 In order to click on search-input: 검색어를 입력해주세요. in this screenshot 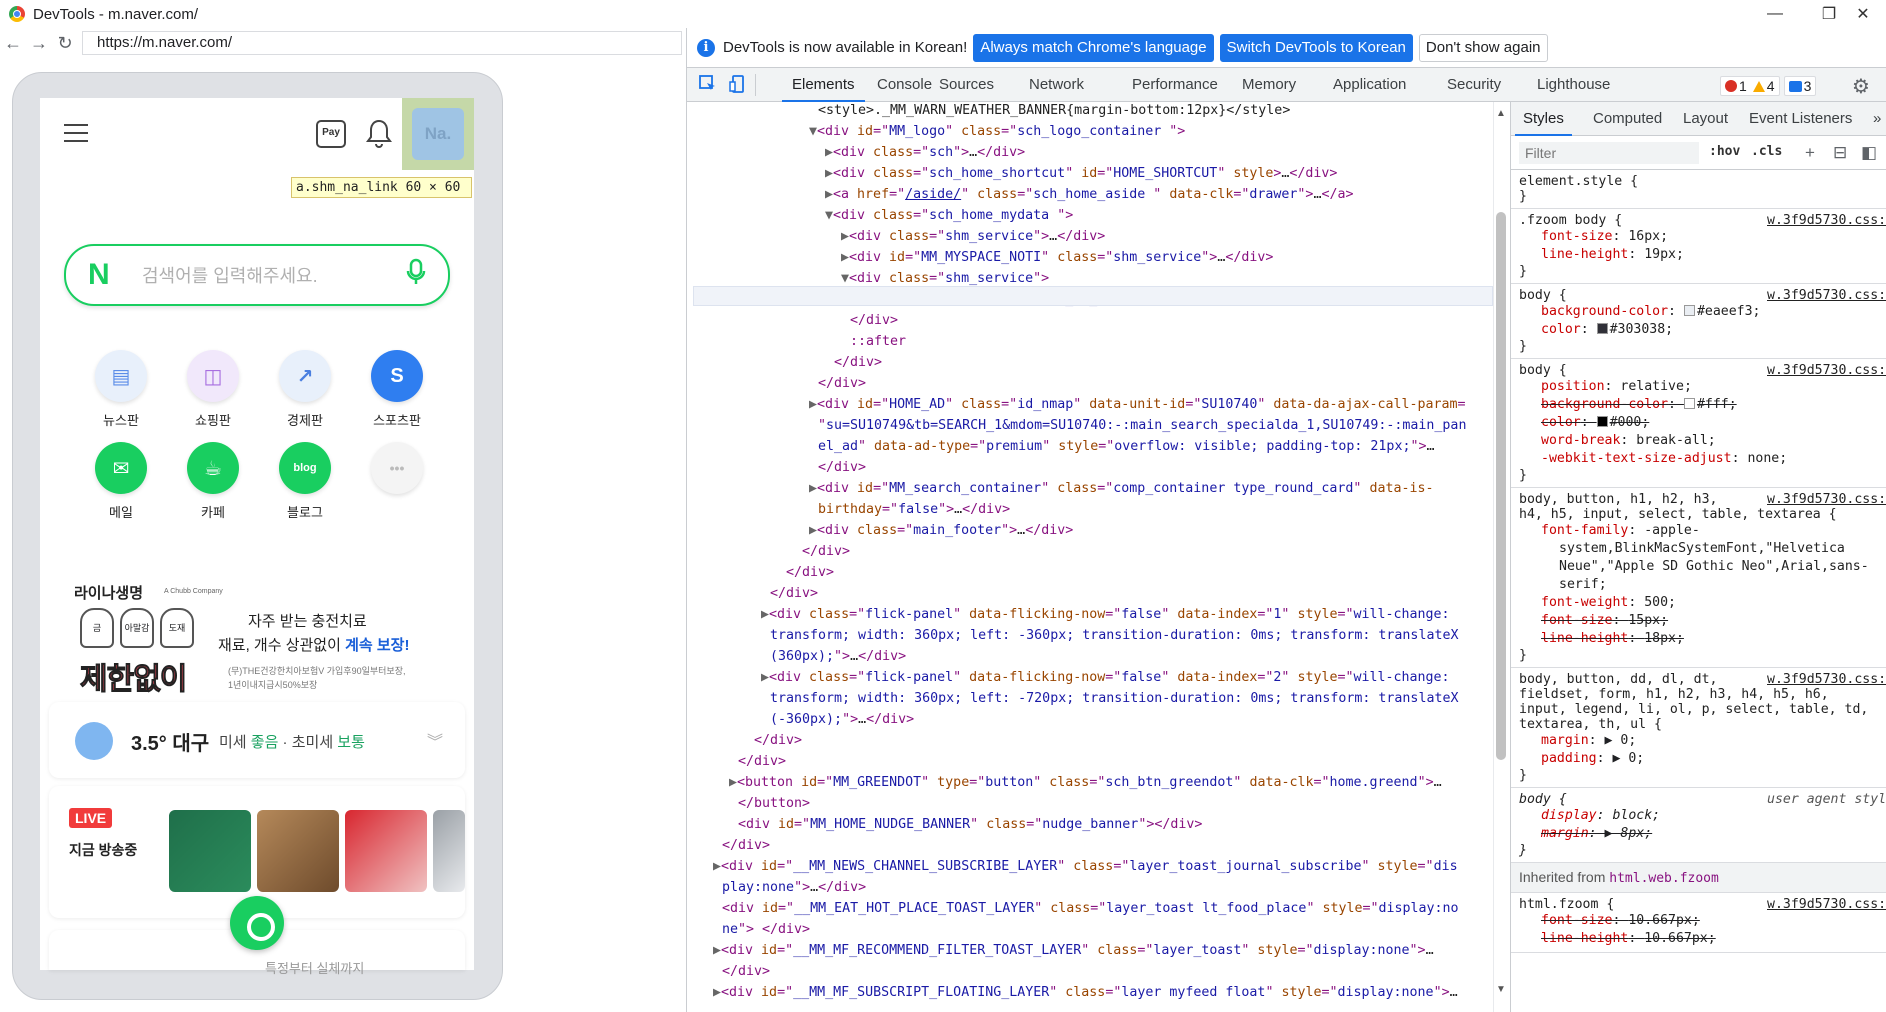, I will do `click(274, 275)`.